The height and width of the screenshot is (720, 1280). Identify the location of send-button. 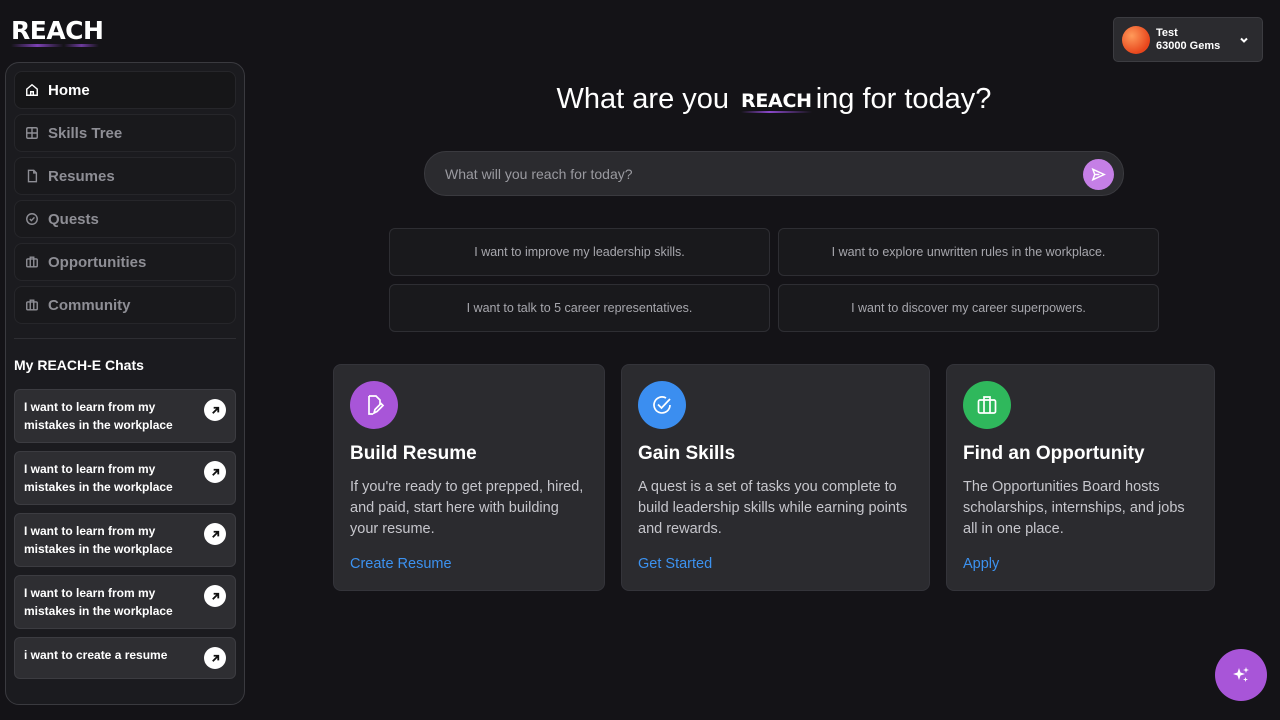
(1098, 174).